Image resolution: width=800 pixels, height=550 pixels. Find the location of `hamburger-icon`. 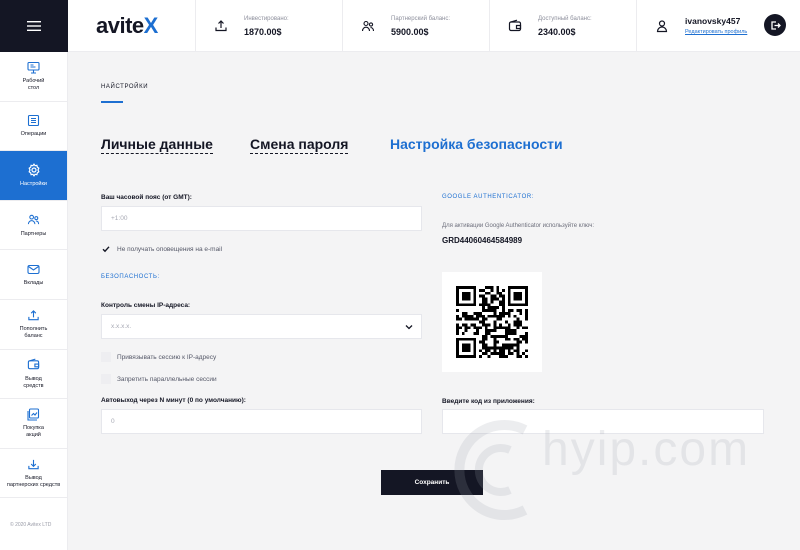

hamburger-icon is located at coordinates (34, 26).